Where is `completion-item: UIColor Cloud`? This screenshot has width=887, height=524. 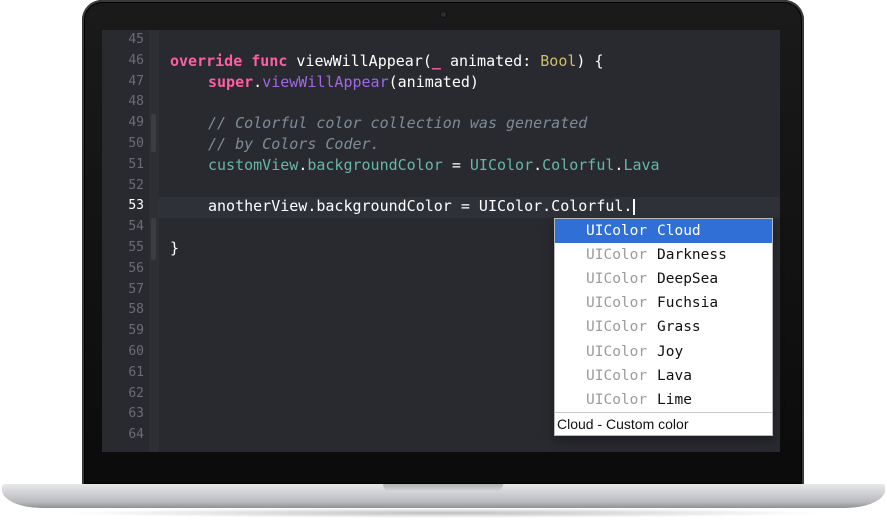 completion-item: UIColor Cloud is located at coordinates (663, 231).